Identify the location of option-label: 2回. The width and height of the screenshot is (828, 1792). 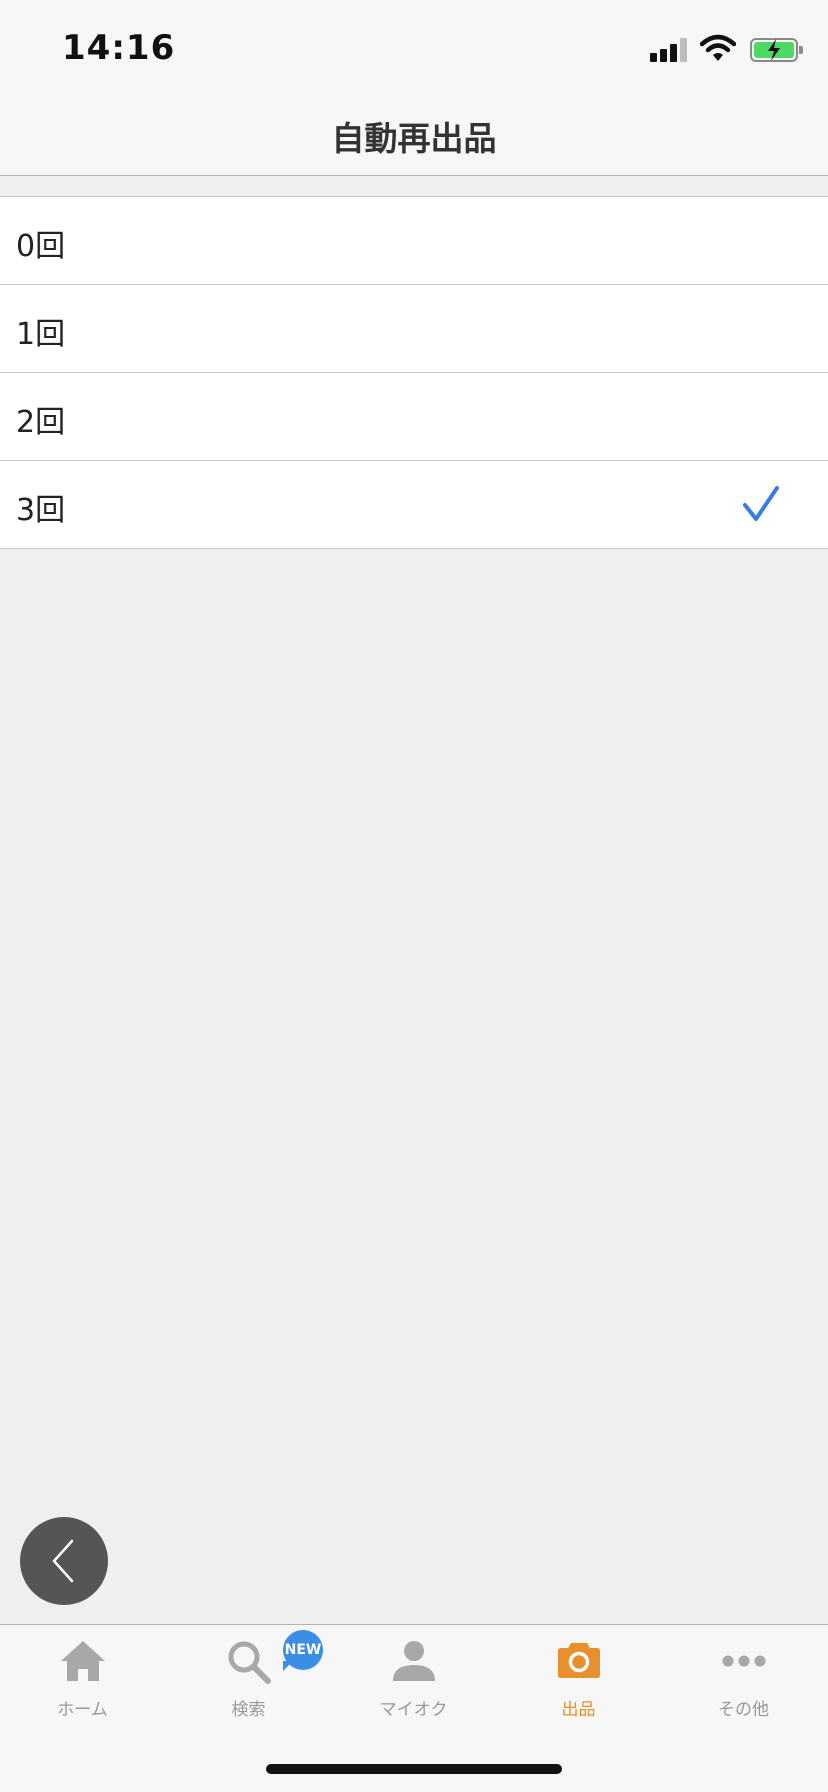
(41, 422).